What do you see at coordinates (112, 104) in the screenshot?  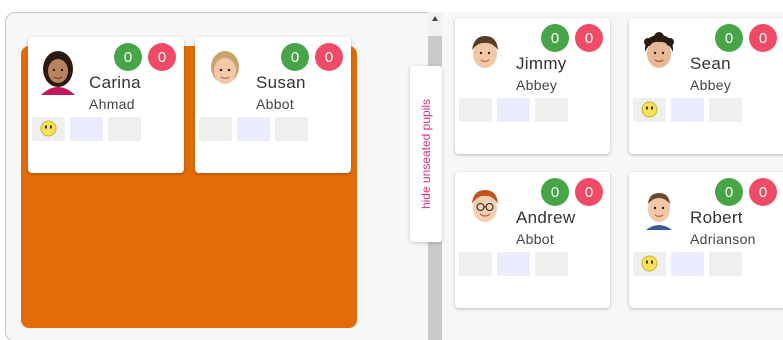 I see `pupil-last-name: Ahmad` at bounding box center [112, 104].